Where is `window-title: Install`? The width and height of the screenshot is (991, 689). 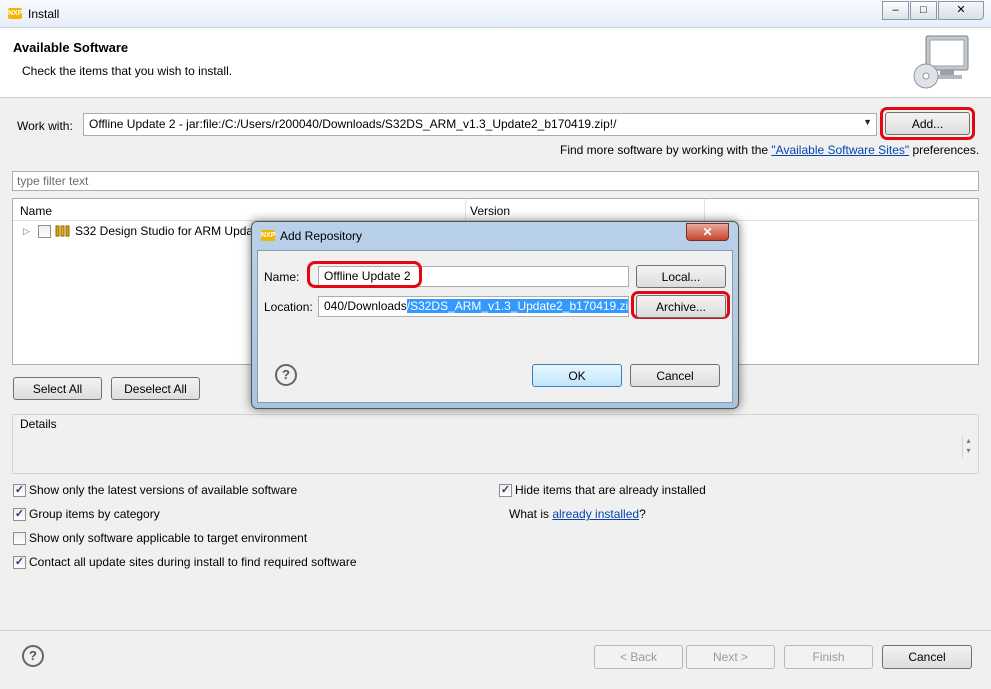 window-title: Install is located at coordinates (44, 14).